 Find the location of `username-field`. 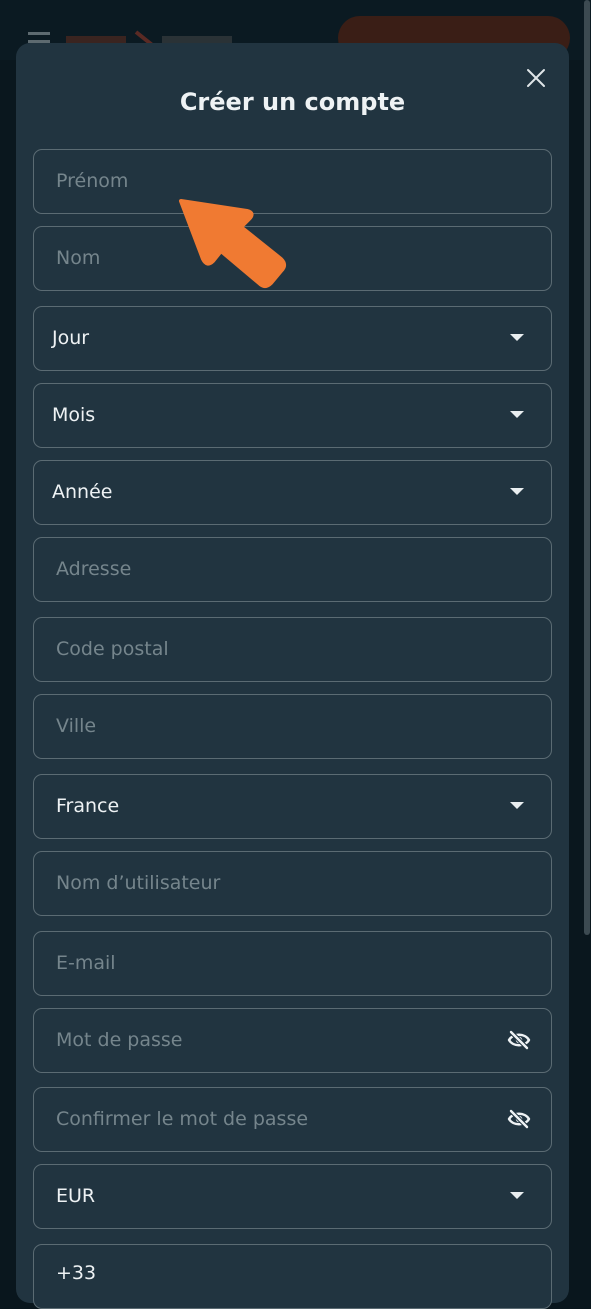

username-field is located at coordinates (292, 883).